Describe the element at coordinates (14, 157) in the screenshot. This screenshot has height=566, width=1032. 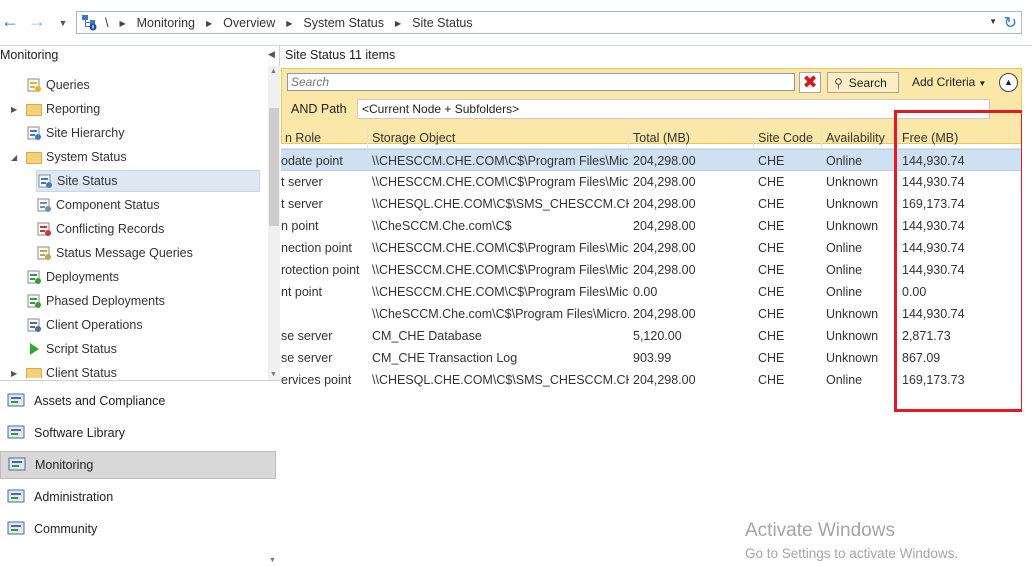
I see `collapse-node-icon: ◢` at that location.